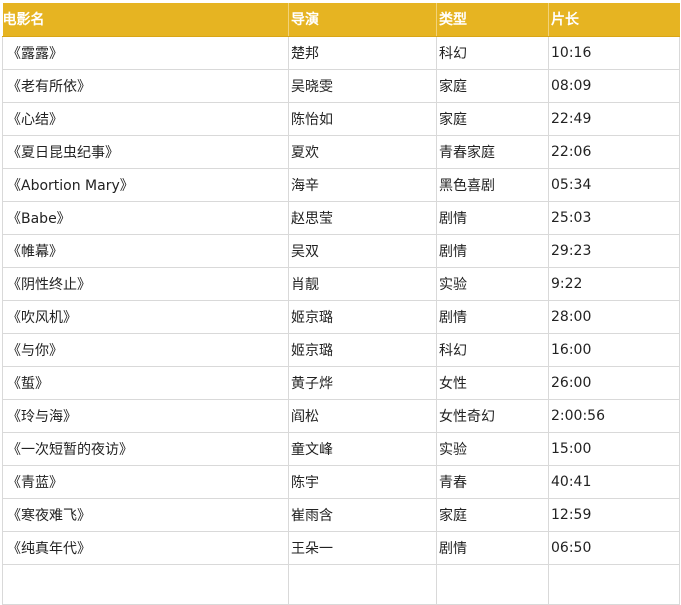  What do you see at coordinates (362, 548) in the screenshot?
I see `cell-director: 王朵一` at bounding box center [362, 548].